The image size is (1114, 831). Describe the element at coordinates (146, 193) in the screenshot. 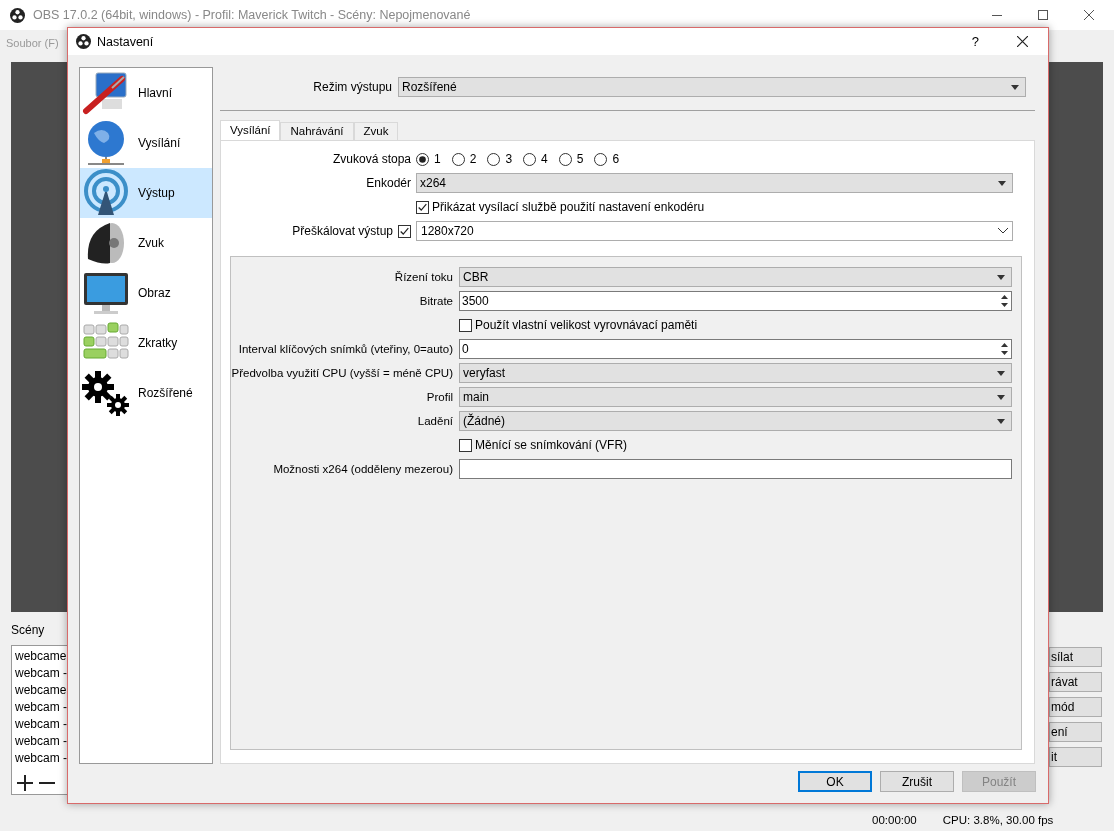

I see `sidebar-item: Výstup` at that location.